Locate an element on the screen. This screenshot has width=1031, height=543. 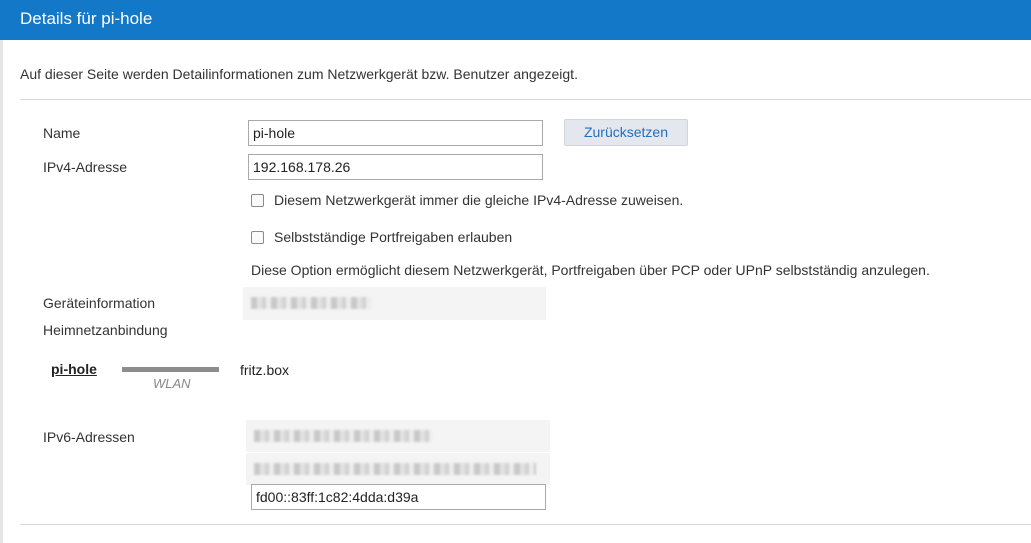
ipv6-label: IPv6-Adressen is located at coordinates (89, 437).